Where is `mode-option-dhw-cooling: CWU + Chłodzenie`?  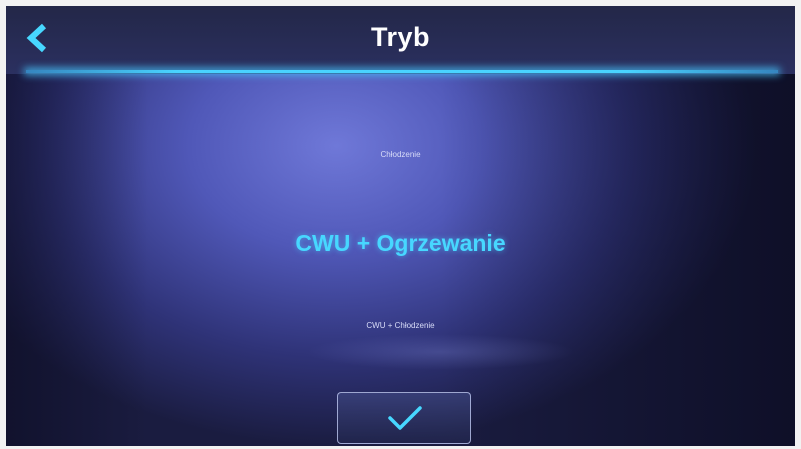
mode-option-dhw-cooling: CWU + Chłodzenie is located at coordinates (400, 325).